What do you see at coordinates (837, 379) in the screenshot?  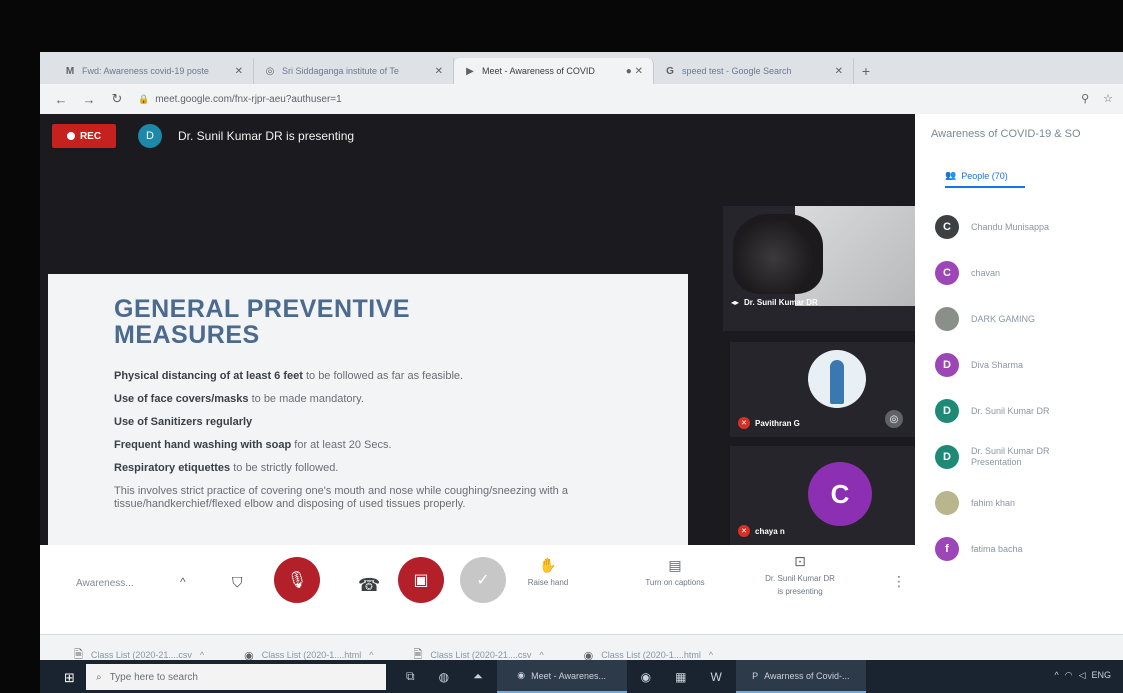 I see `participant-photo` at bounding box center [837, 379].